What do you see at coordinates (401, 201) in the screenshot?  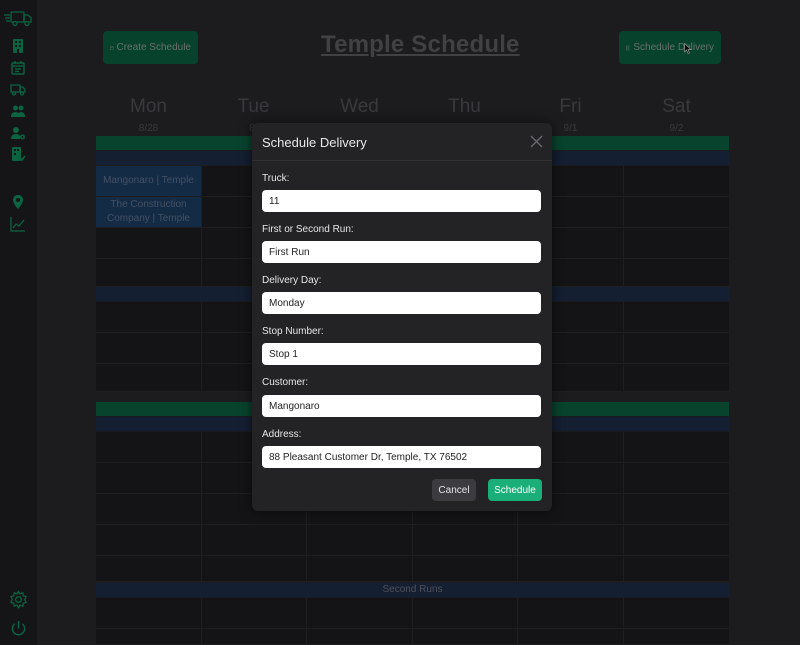 I see `truck-input` at bounding box center [401, 201].